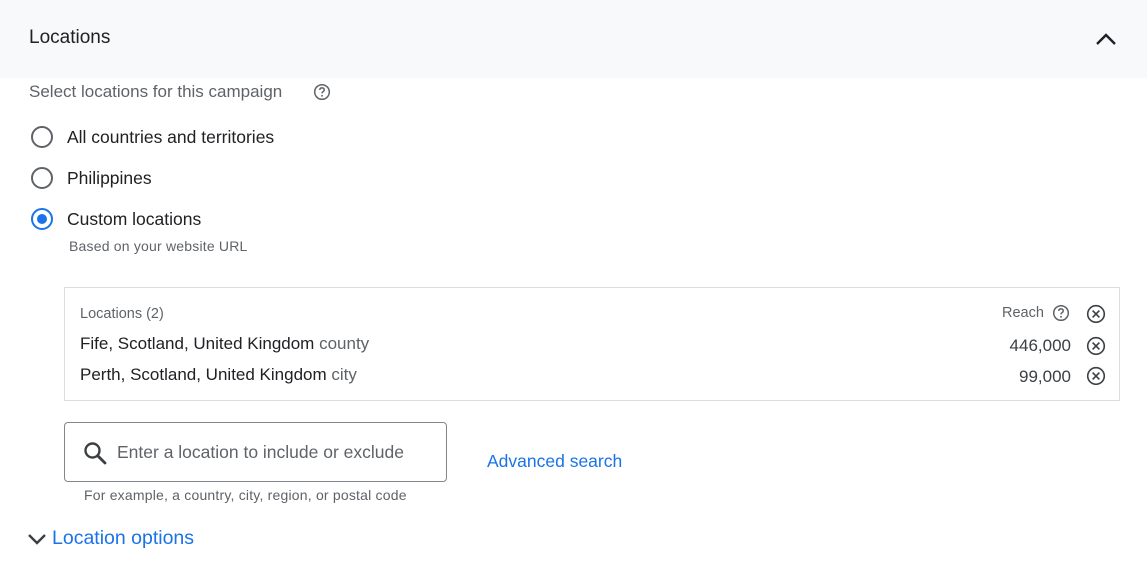 Image resolution: width=1147 pixels, height=582 pixels. I want to click on location-options-toggle: Location options, so click(110, 538).